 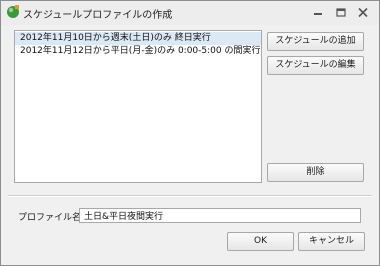 I want to click on profile-name-input, so click(x=220, y=215).